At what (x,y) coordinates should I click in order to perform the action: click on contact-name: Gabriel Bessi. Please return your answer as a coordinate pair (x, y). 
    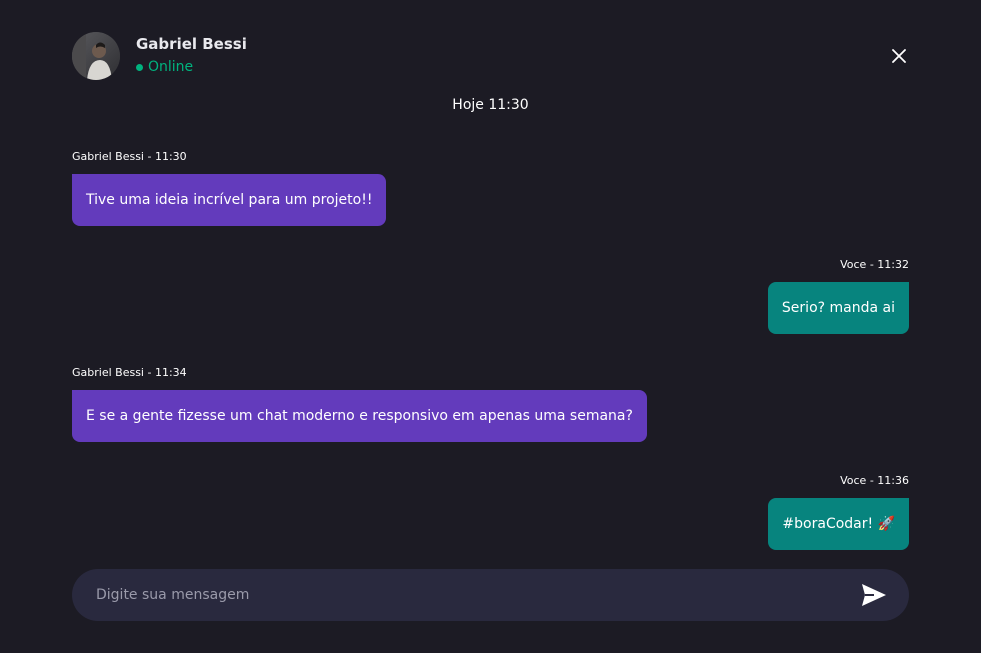
    Looking at the image, I should click on (191, 44).